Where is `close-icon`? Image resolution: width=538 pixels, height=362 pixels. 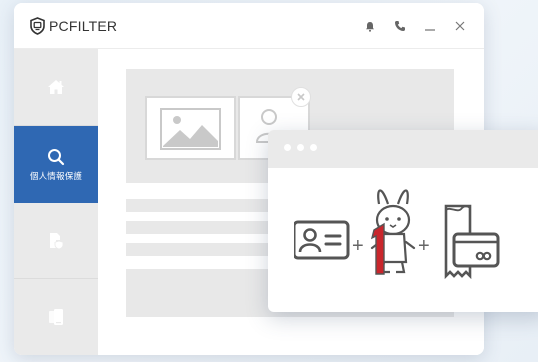
close-icon is located at coordinates (460, 26).